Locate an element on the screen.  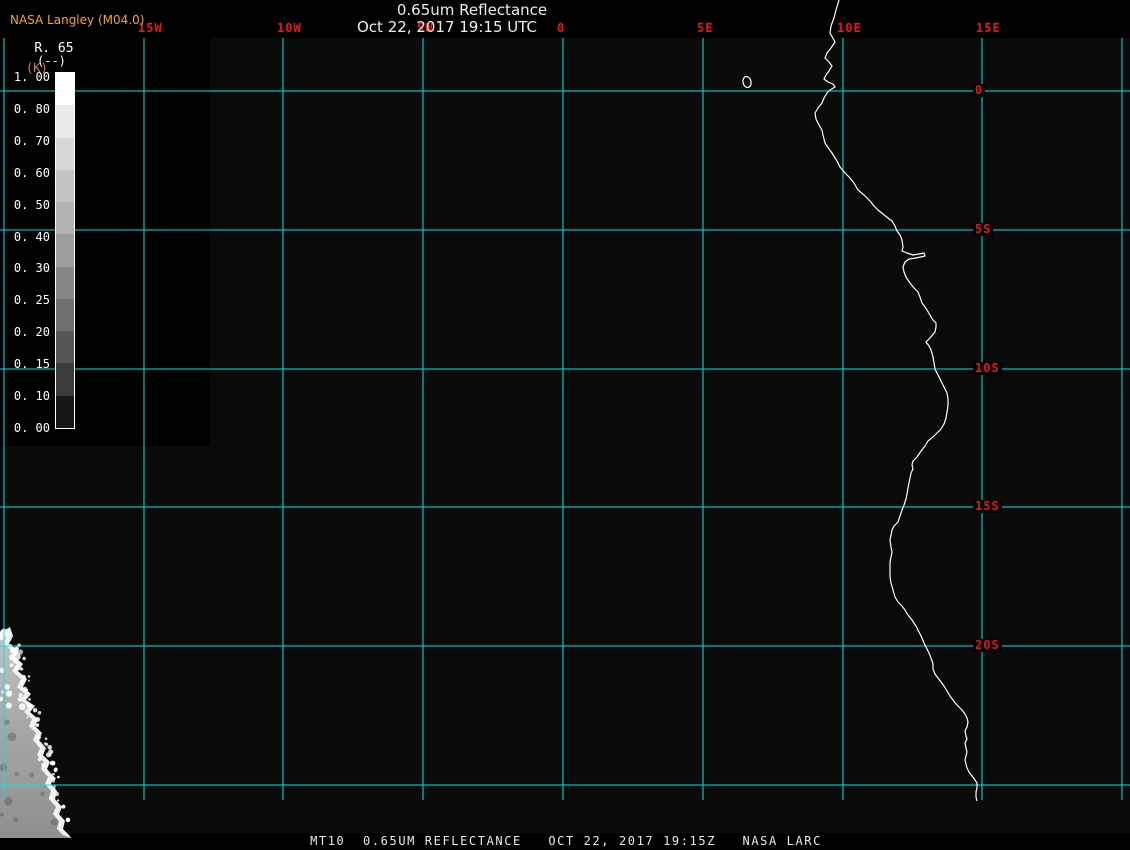
latitude-label: 5S is located at coordinates (983, 229).